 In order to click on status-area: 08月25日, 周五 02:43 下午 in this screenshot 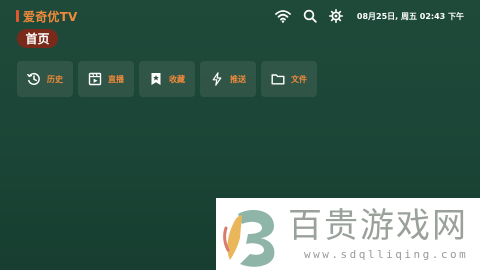, I will do `click(369, 16)`.